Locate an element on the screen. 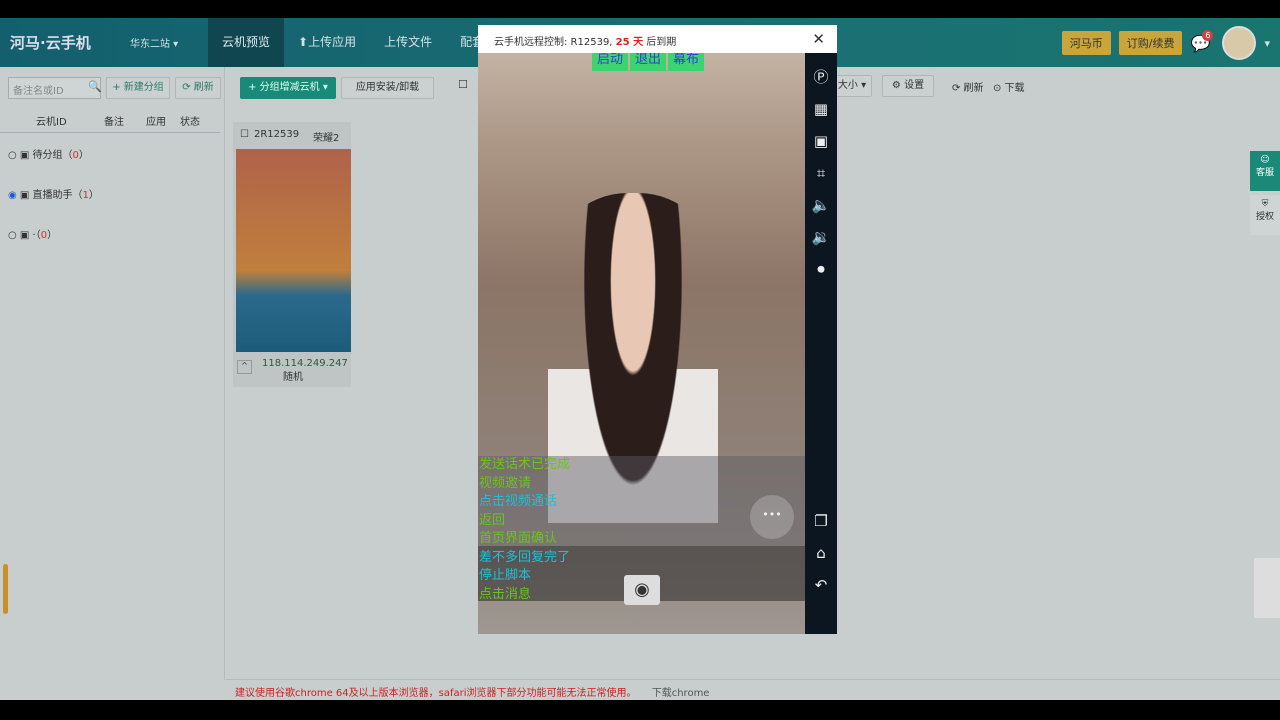  size-select: 大小 ▾ is located at coordinates (852, 86).